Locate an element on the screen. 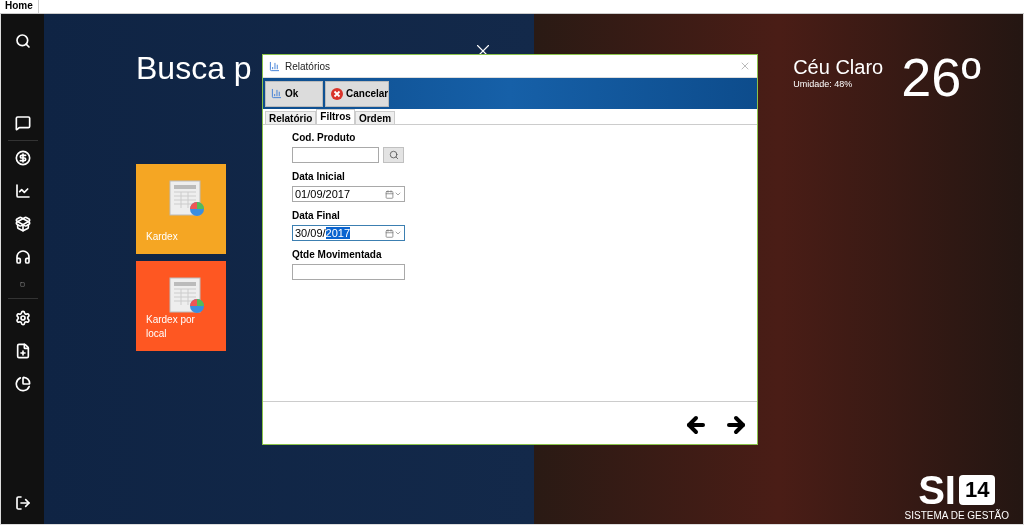  search-button is located at coordinates (393, 155).